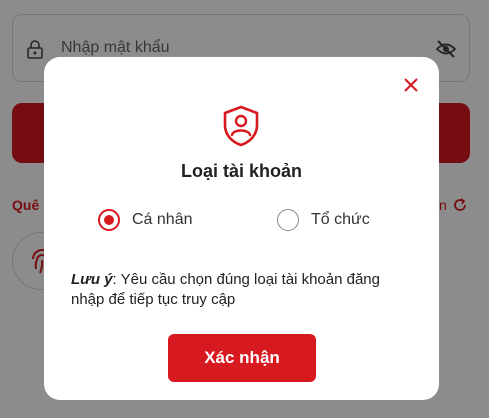 This screenshot has width=489, height=418. What do you see at coordinates (162, 219) in the screenshot?
I see `radio-label-personal: Cá nhân` at bounding box center [162, 219].